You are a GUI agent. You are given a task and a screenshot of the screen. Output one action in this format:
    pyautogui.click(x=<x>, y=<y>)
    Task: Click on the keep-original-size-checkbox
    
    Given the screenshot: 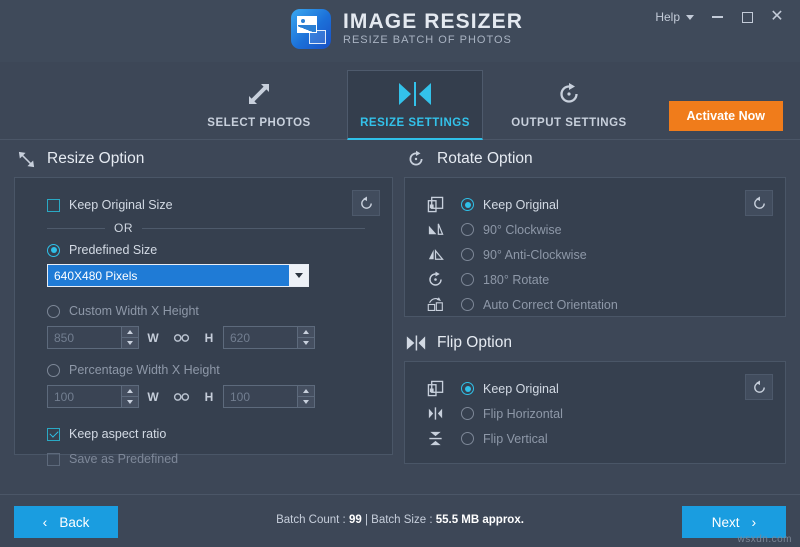 What is the action you would take?
    pyautogui.click(x=53, y=205)
    